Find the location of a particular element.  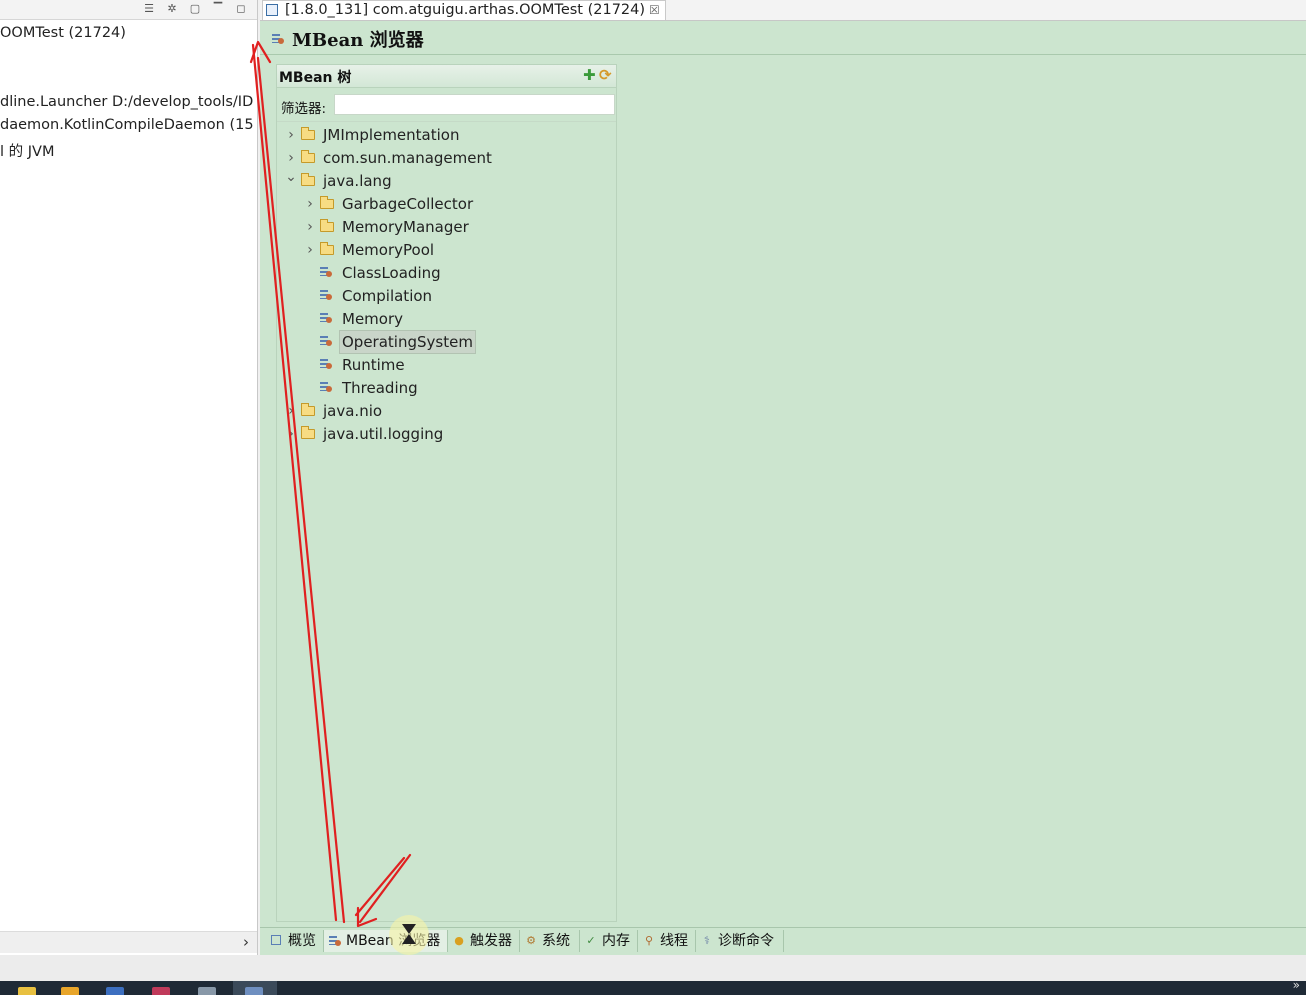

tab-mbean-browser: MBean 浏览器 is located at coordinates (386, 941).